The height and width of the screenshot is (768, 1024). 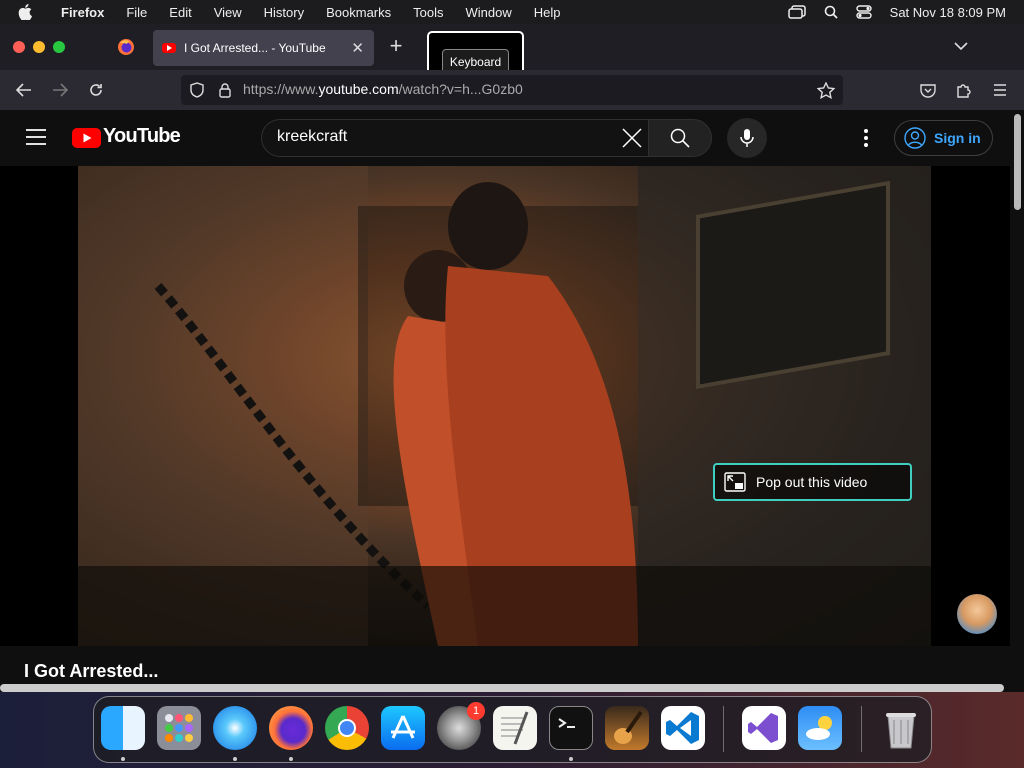 I want to click on microphone-icon, so click(x=747, y=138).